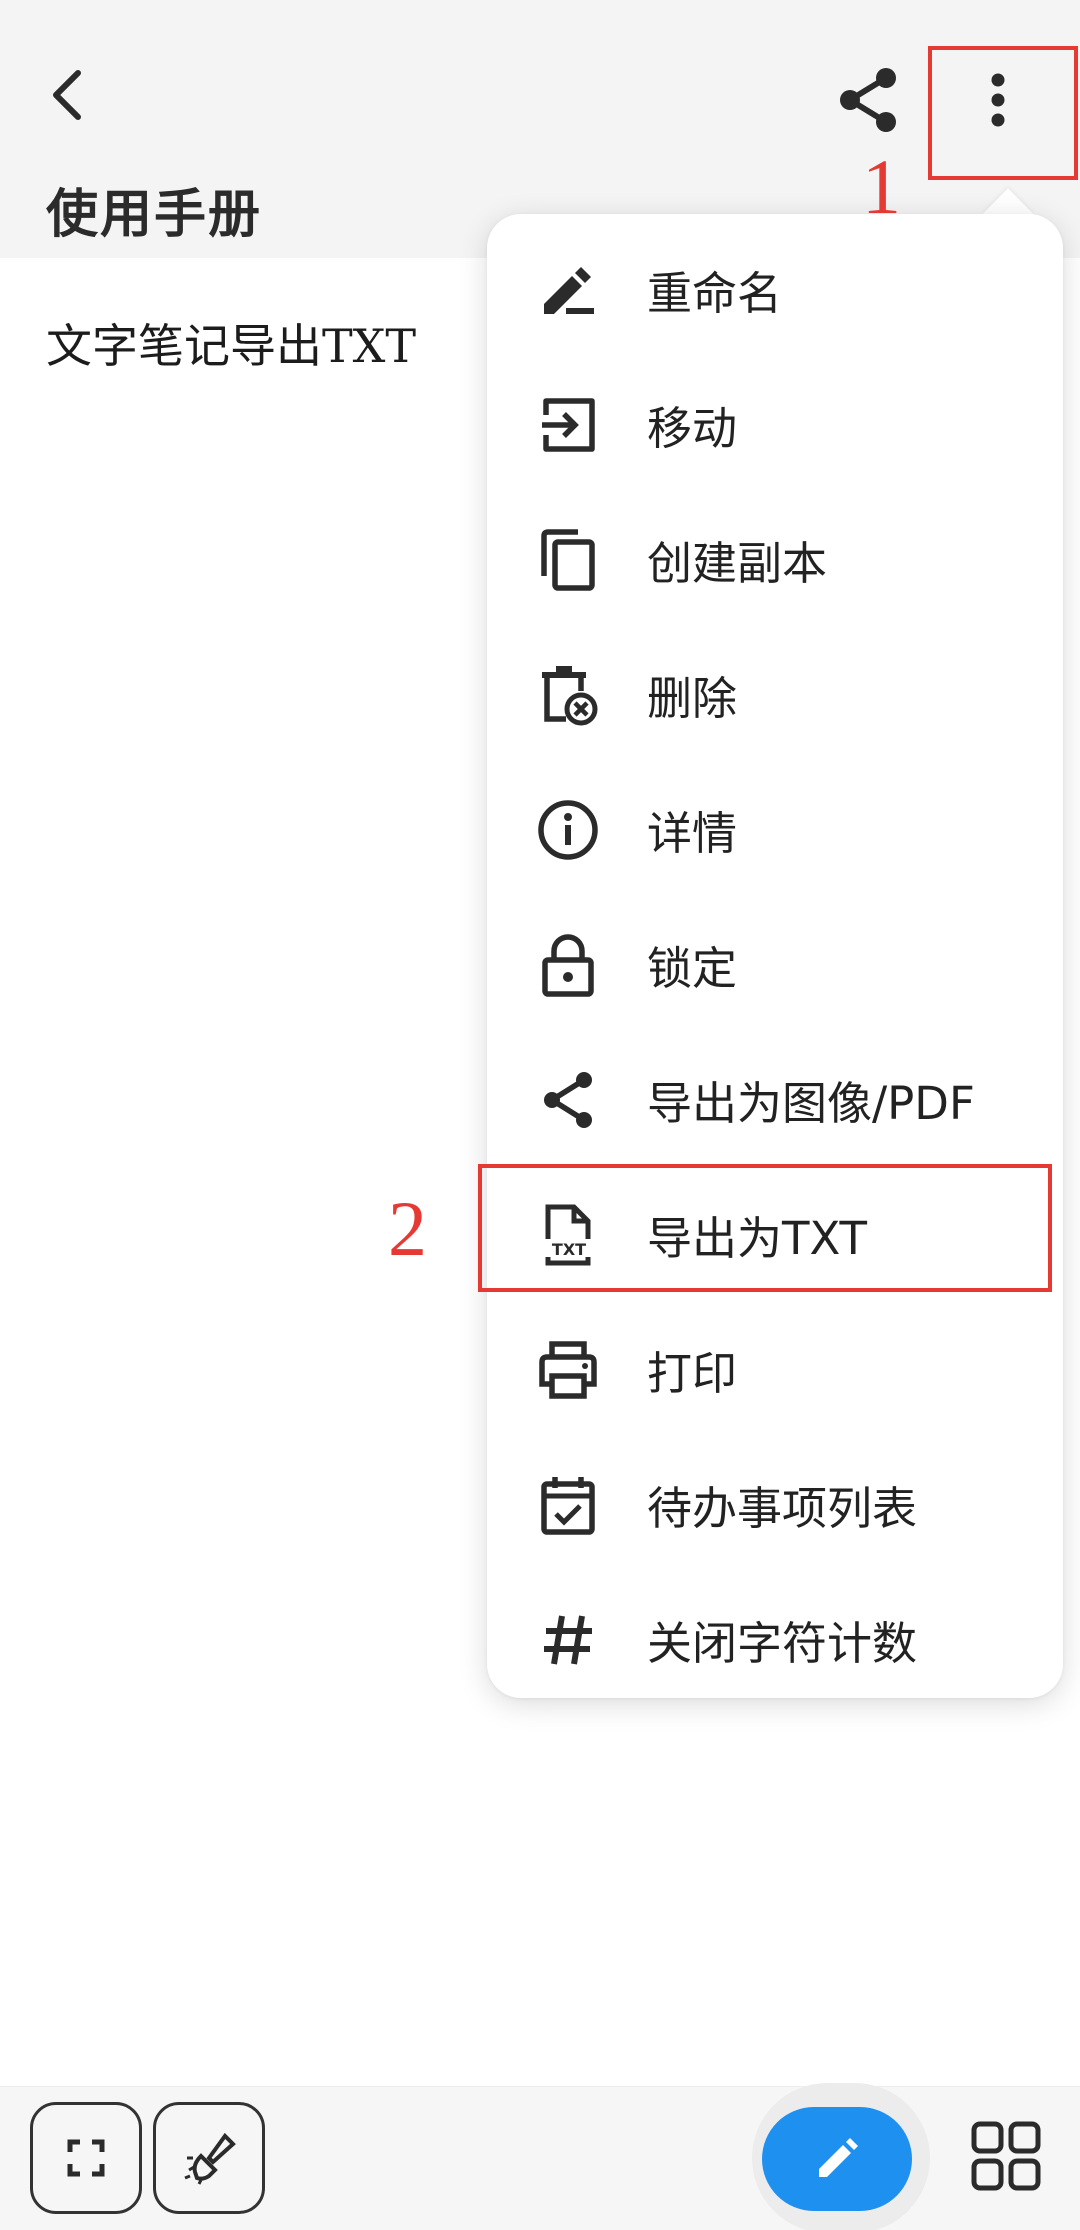  What do you see at coordinates (775, 424) in the screenshot?
I see `menu-item-move: 移动` at bounding box center [775, 424].